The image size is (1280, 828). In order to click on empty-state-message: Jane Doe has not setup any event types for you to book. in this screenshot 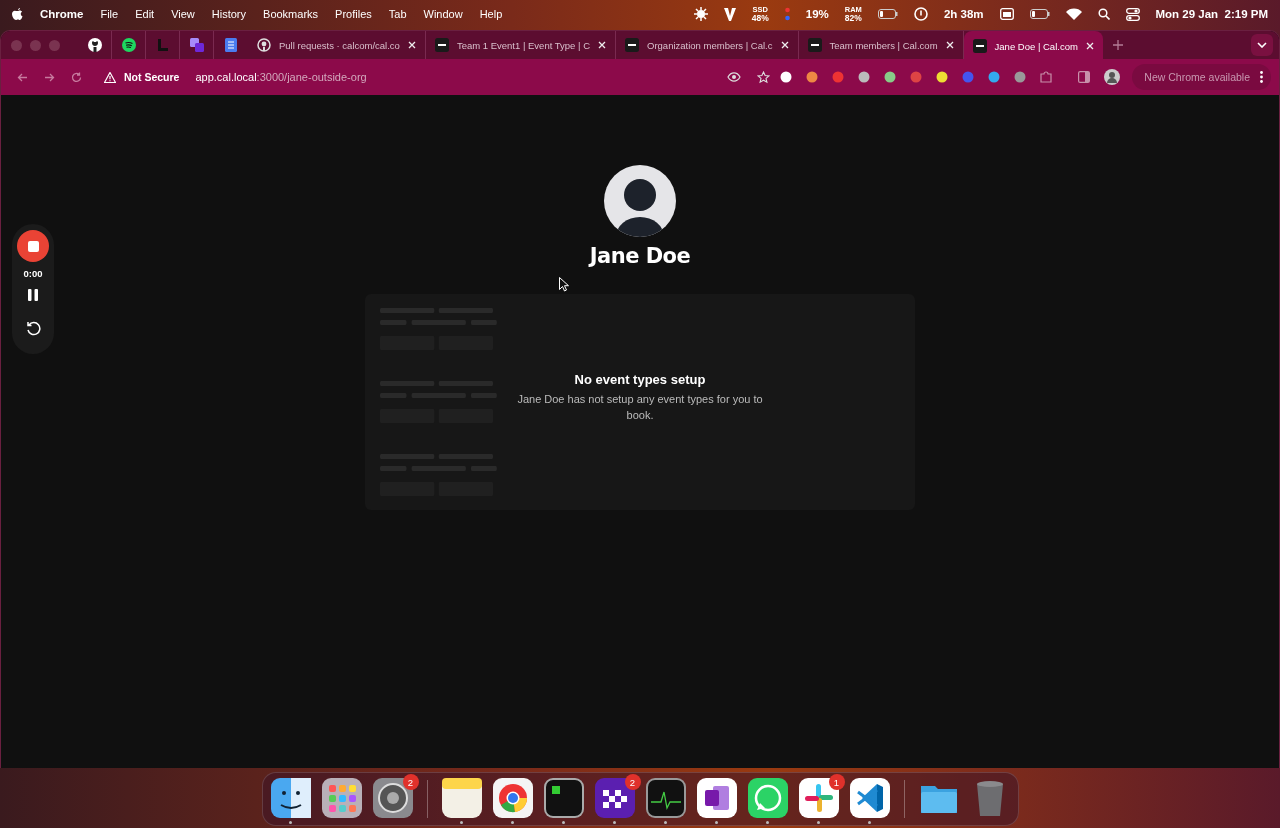, I will do `click(640, 407)`.